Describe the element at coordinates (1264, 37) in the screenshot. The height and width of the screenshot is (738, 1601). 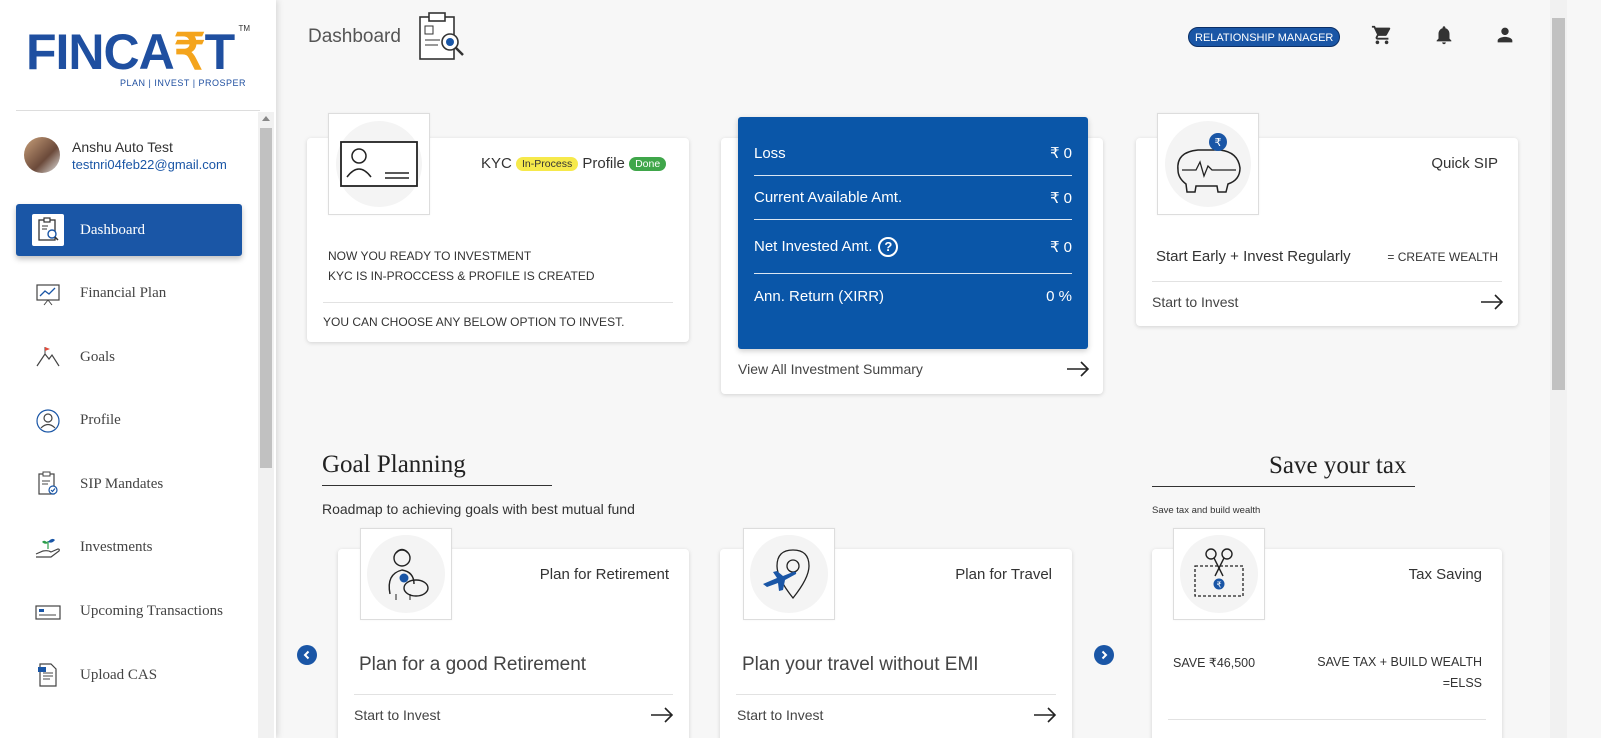
I see `relationship-manager-badge: RELATIONSHIP MANAGER` at that location.